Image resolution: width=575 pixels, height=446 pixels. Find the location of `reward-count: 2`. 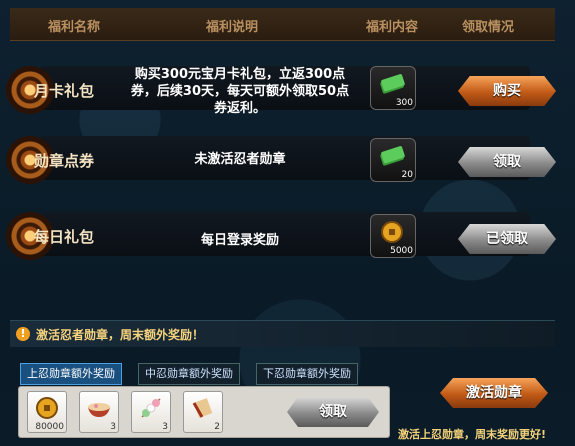

reward-count: 2 is located at coordinates (217, 427).